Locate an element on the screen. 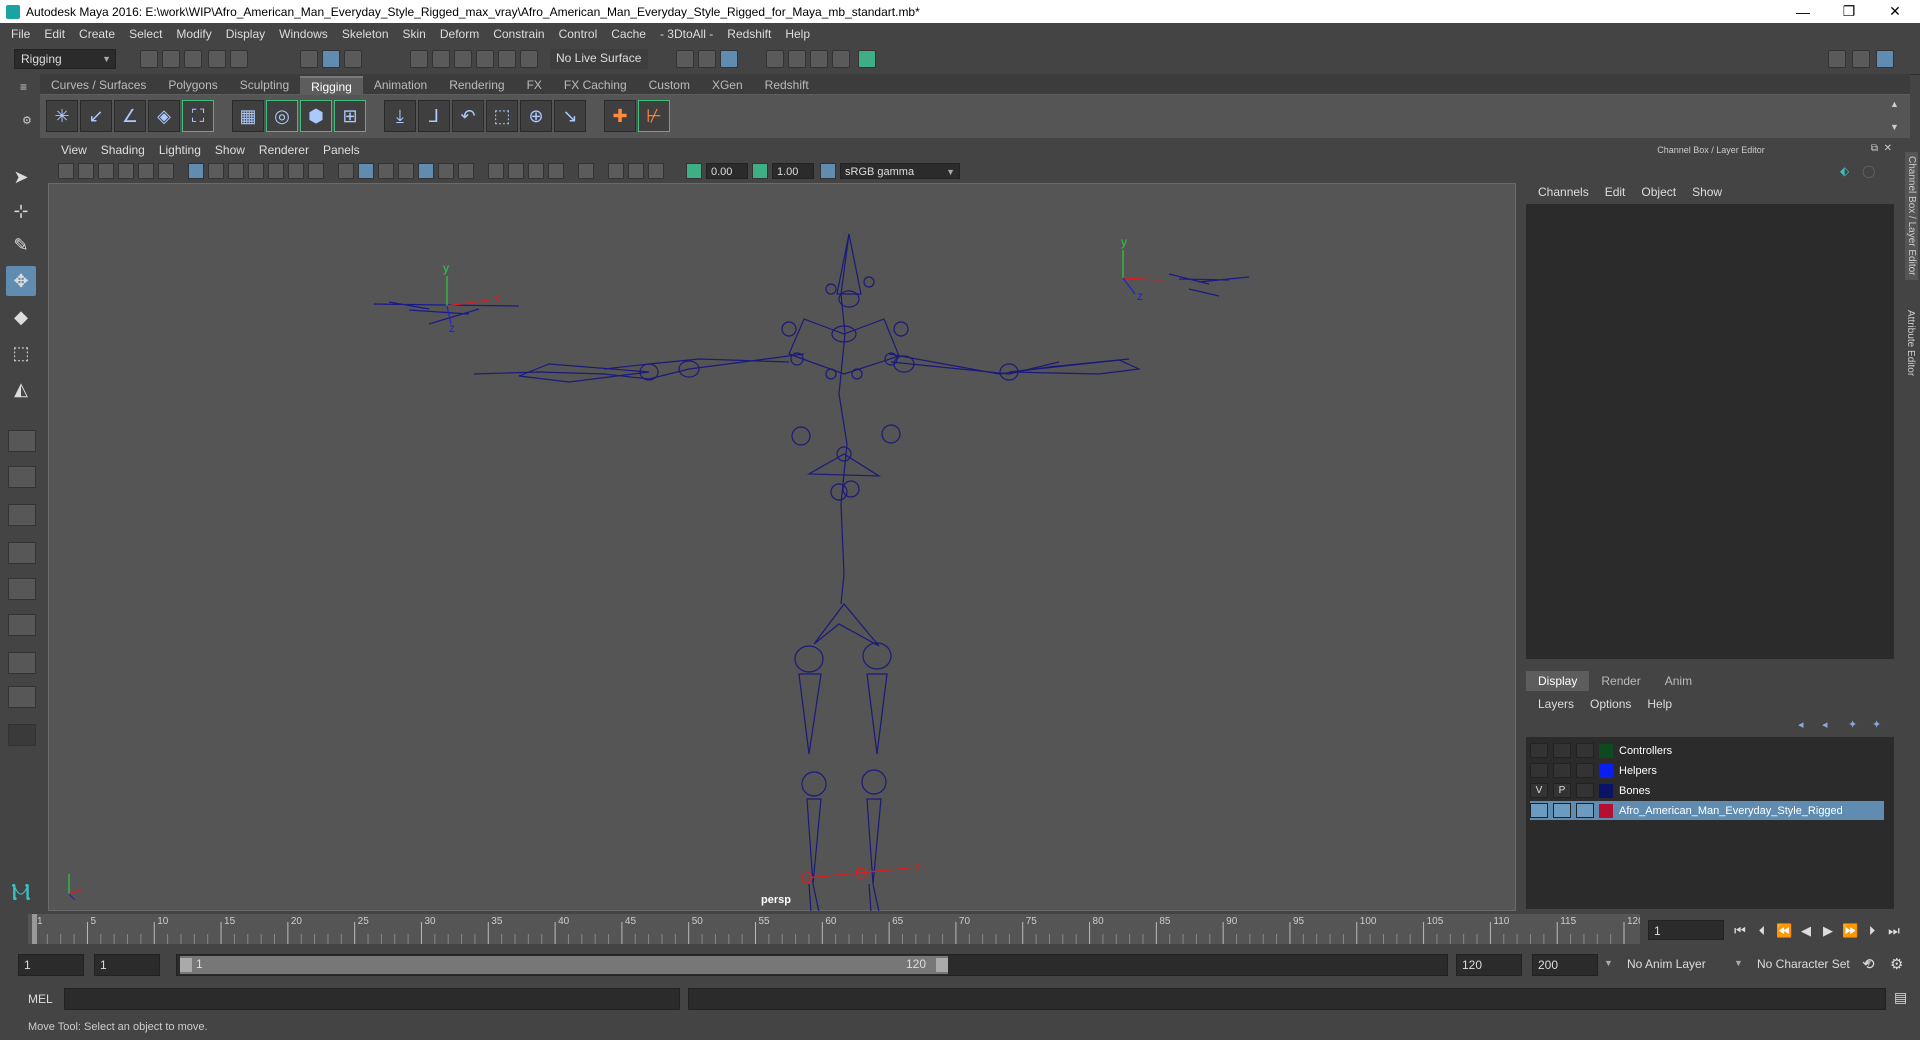 The height and width of the screenshot is (1040, 1920). motion-blur-icon is located at coordinates (516, 171).